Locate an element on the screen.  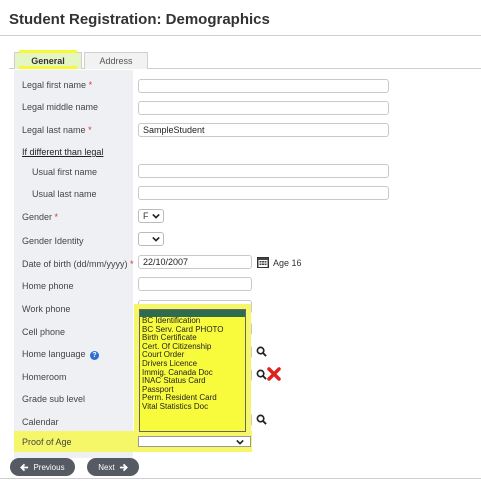
next-button: Next is located at coordinates (113, 467).